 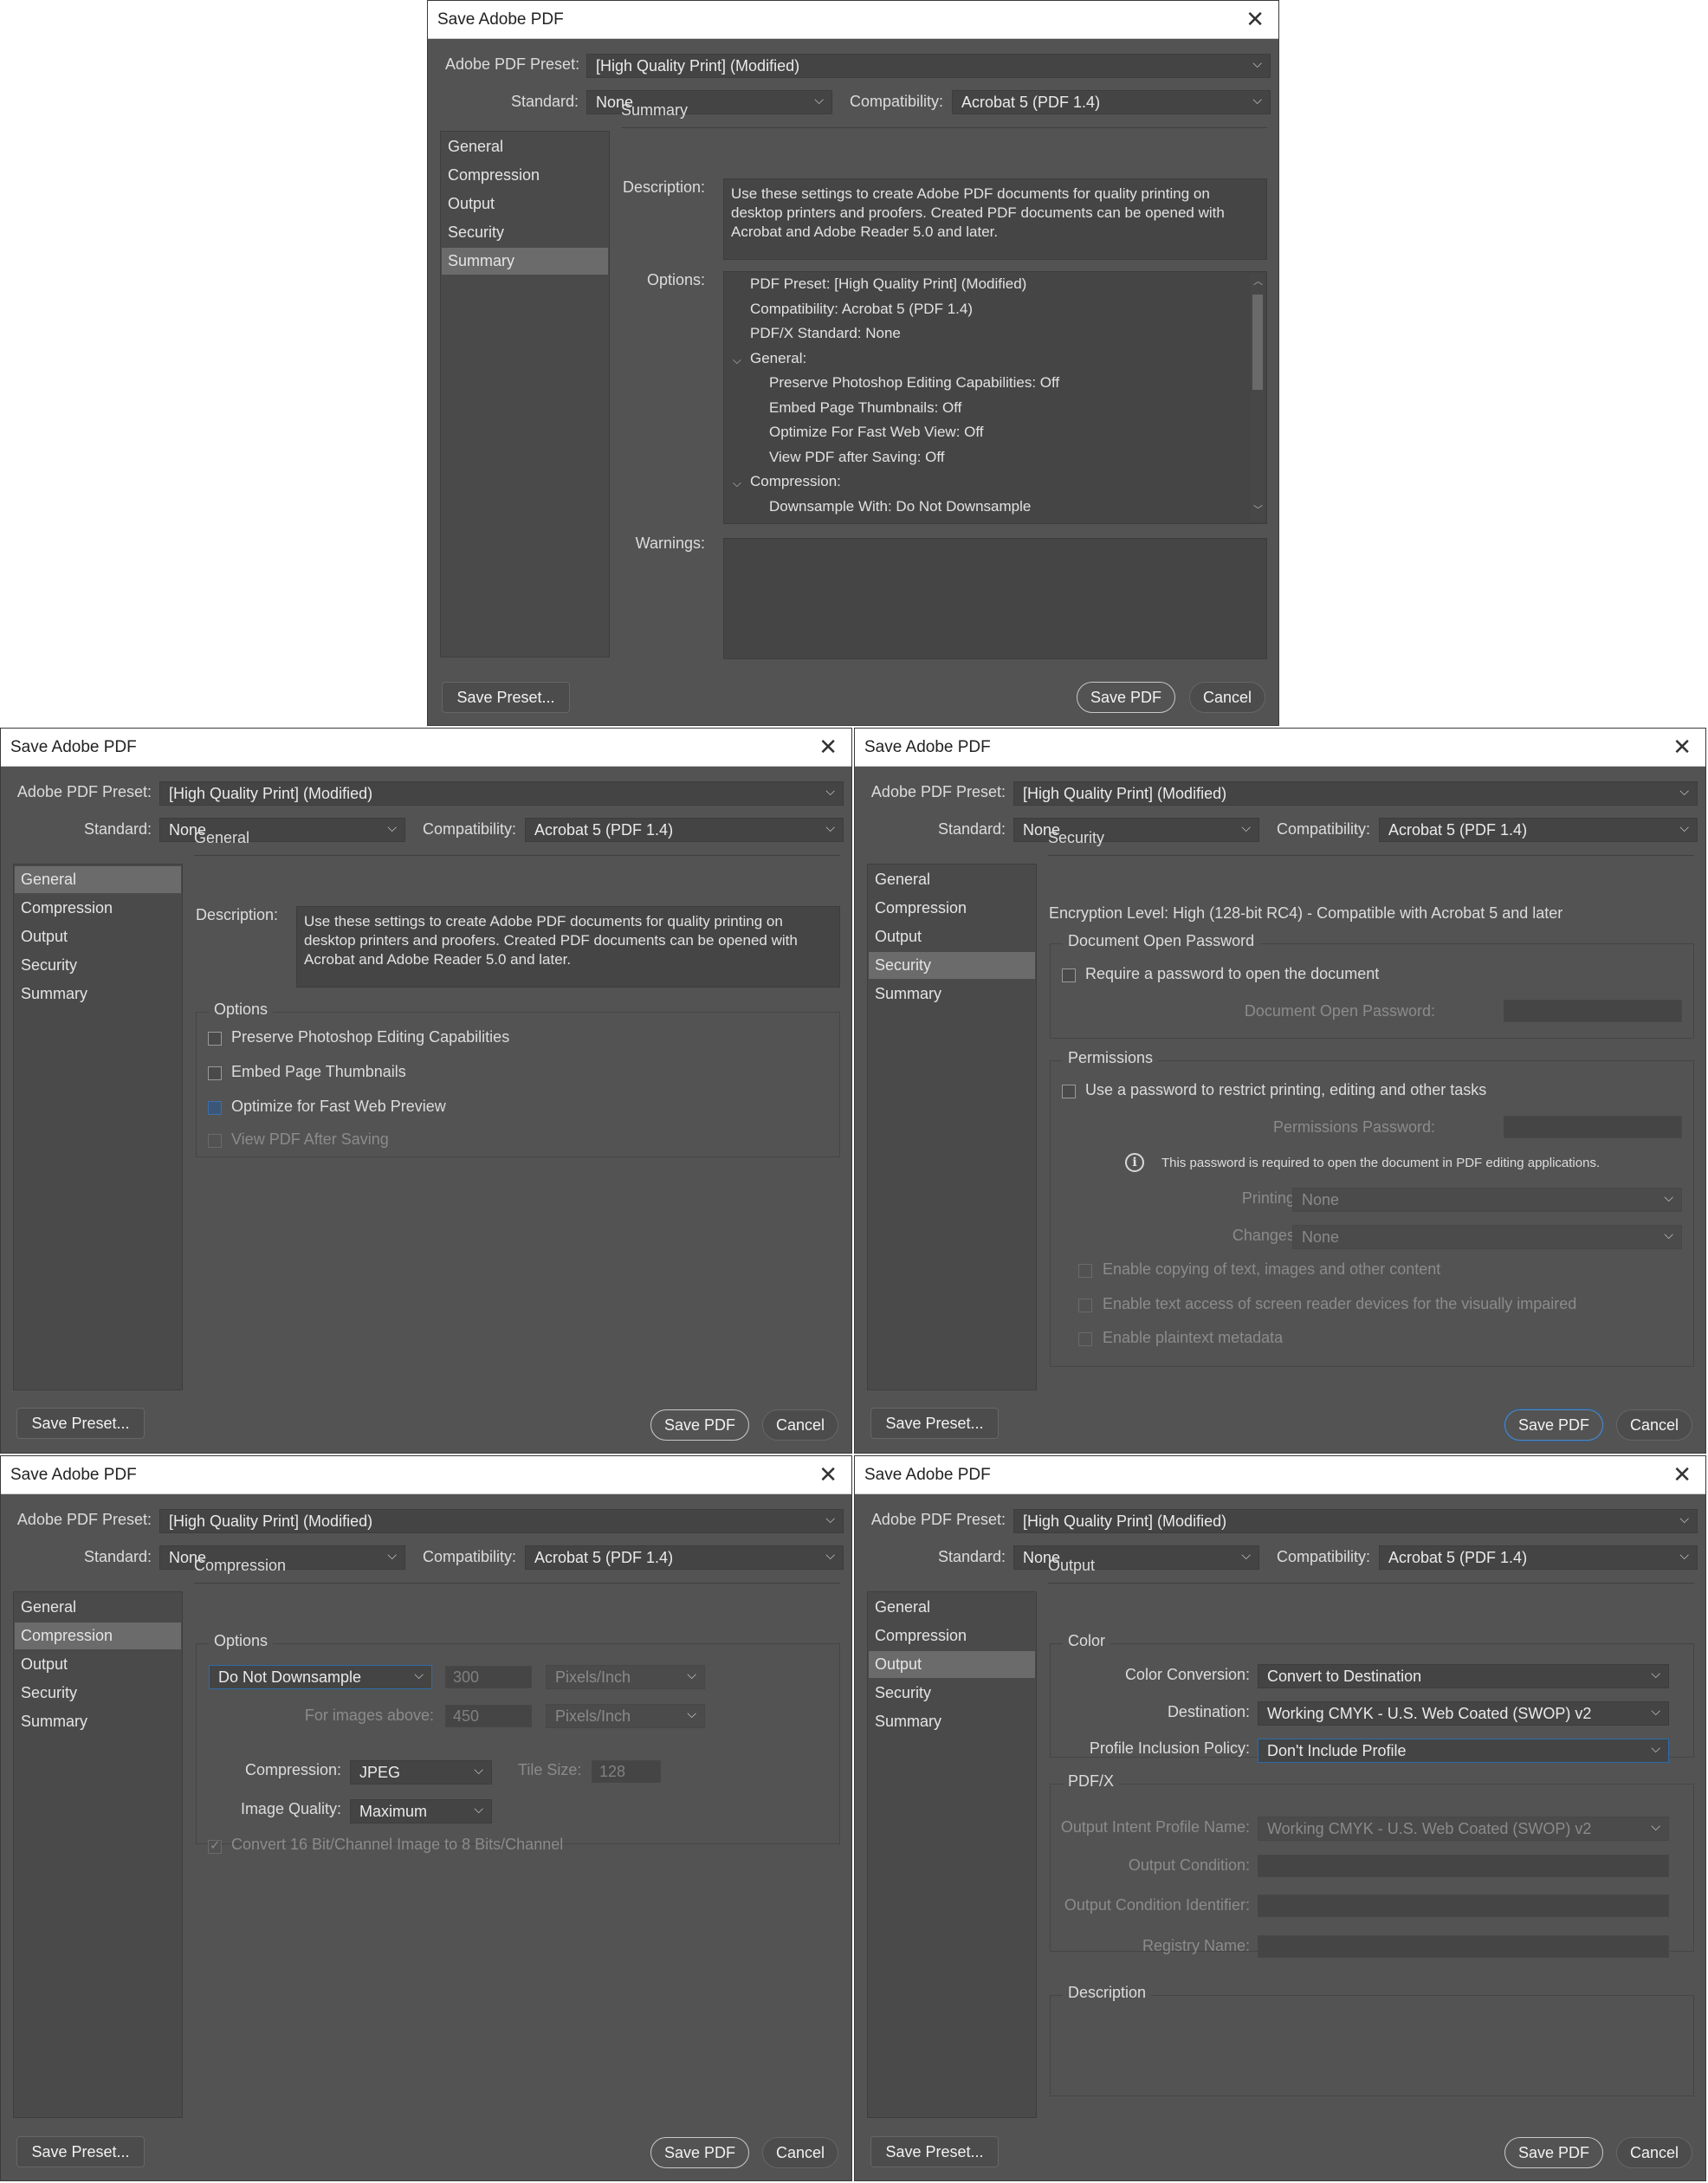 I want to click on changes-allowed-dropdown: None ⌵, so click(x=1487, y=1237).